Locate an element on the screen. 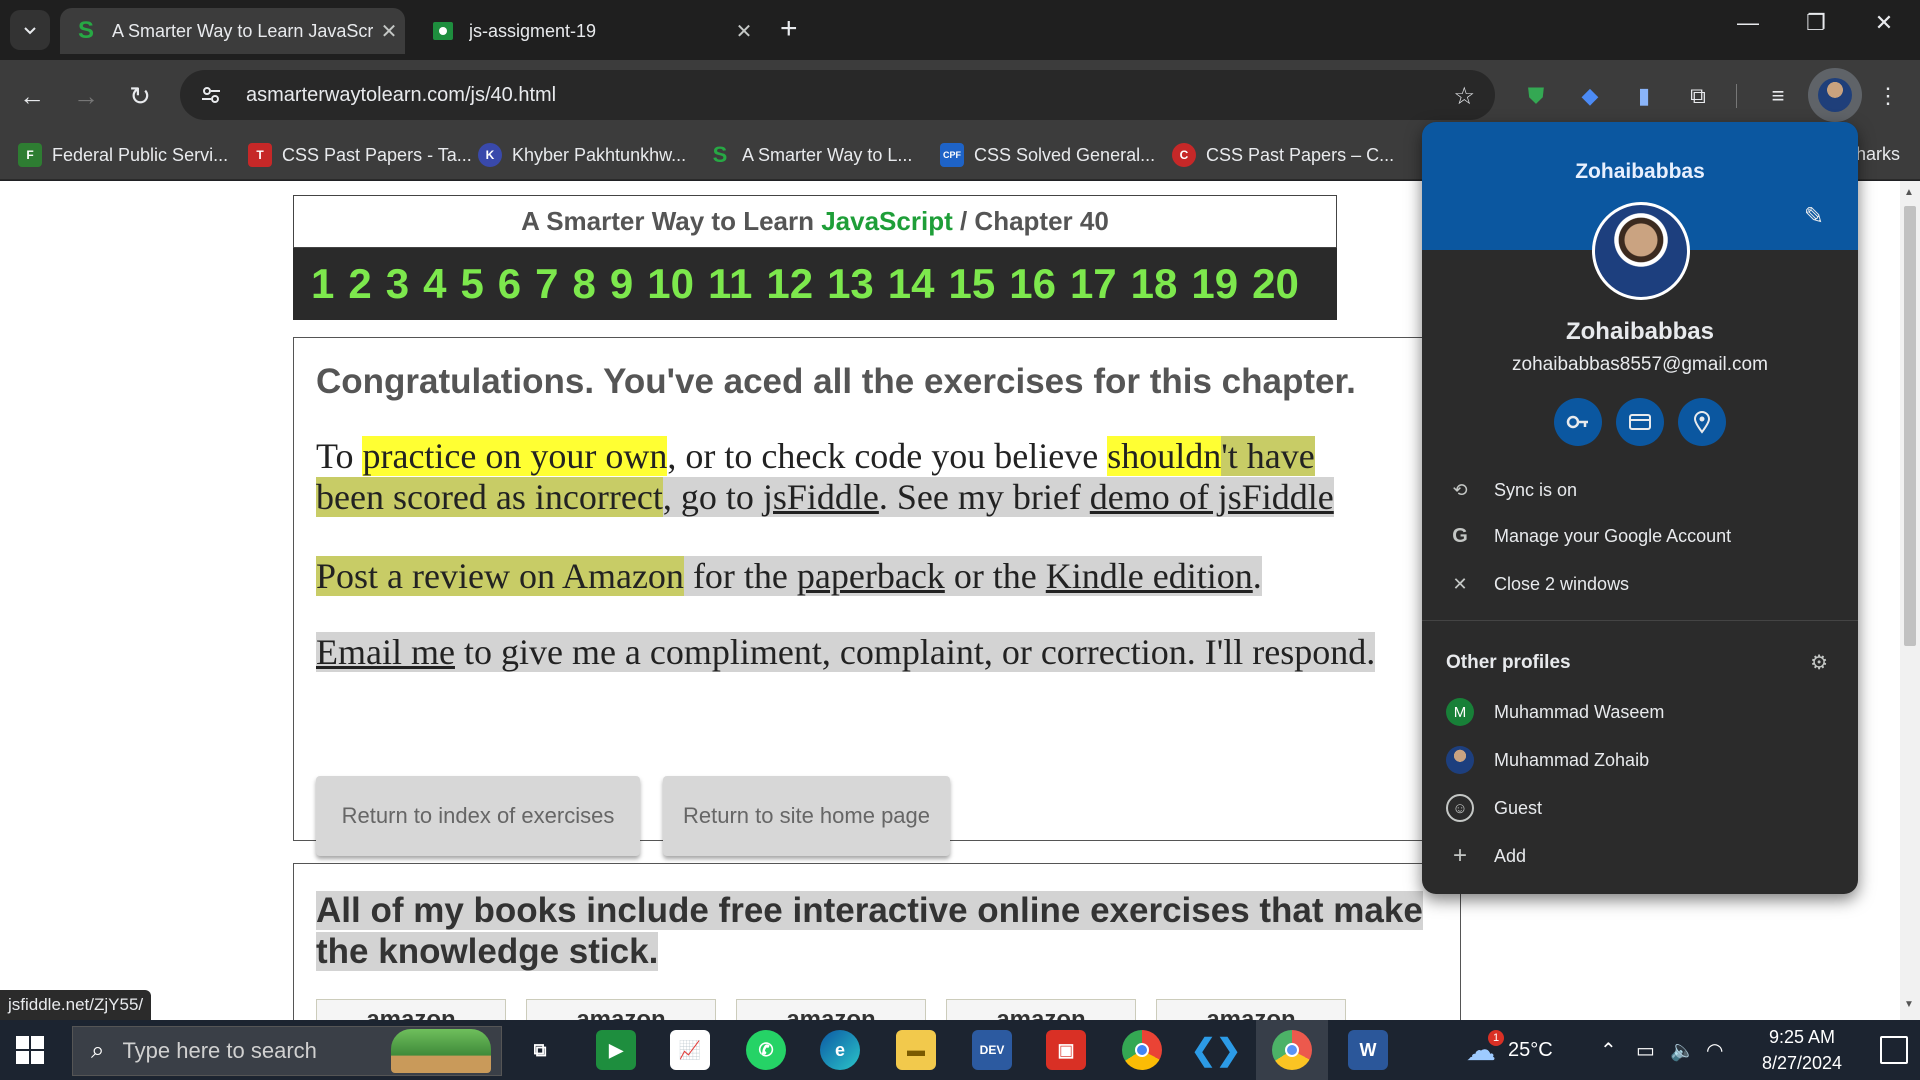 The height and width of the screenshot is (1080, 1920). file-explorer-icon: ▬ is located at coordinates (916, 1050).